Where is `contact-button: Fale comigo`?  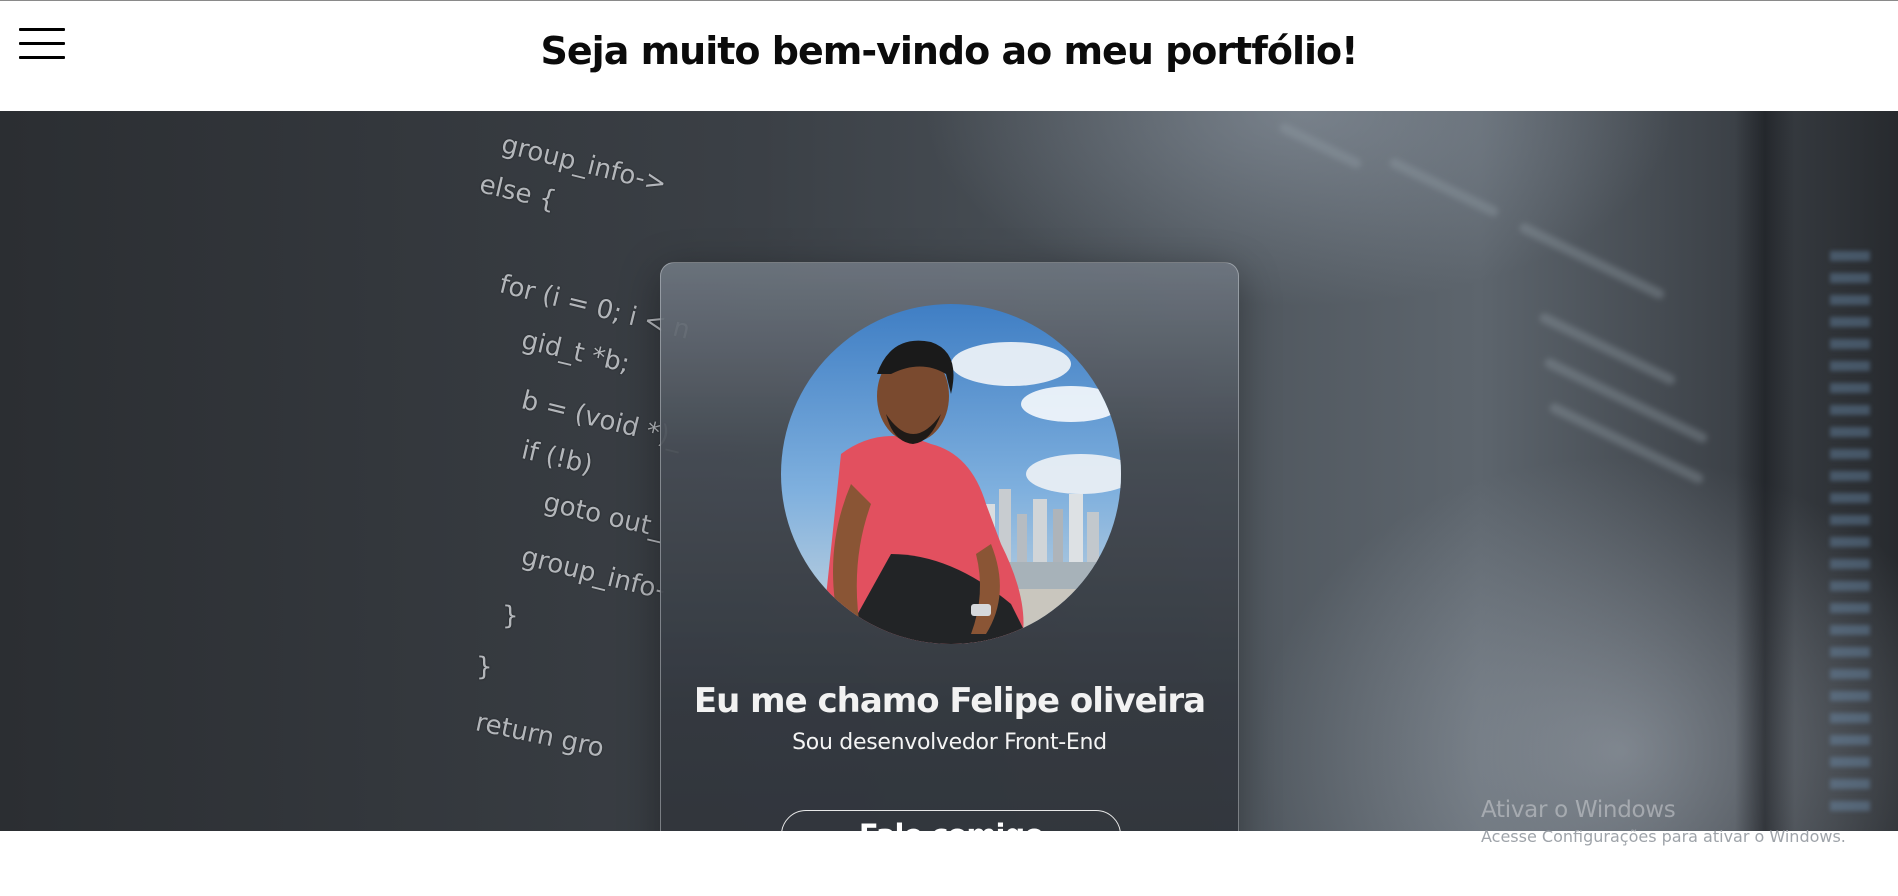 contact-button: Fale comigo is located at coordinates (951, 820).